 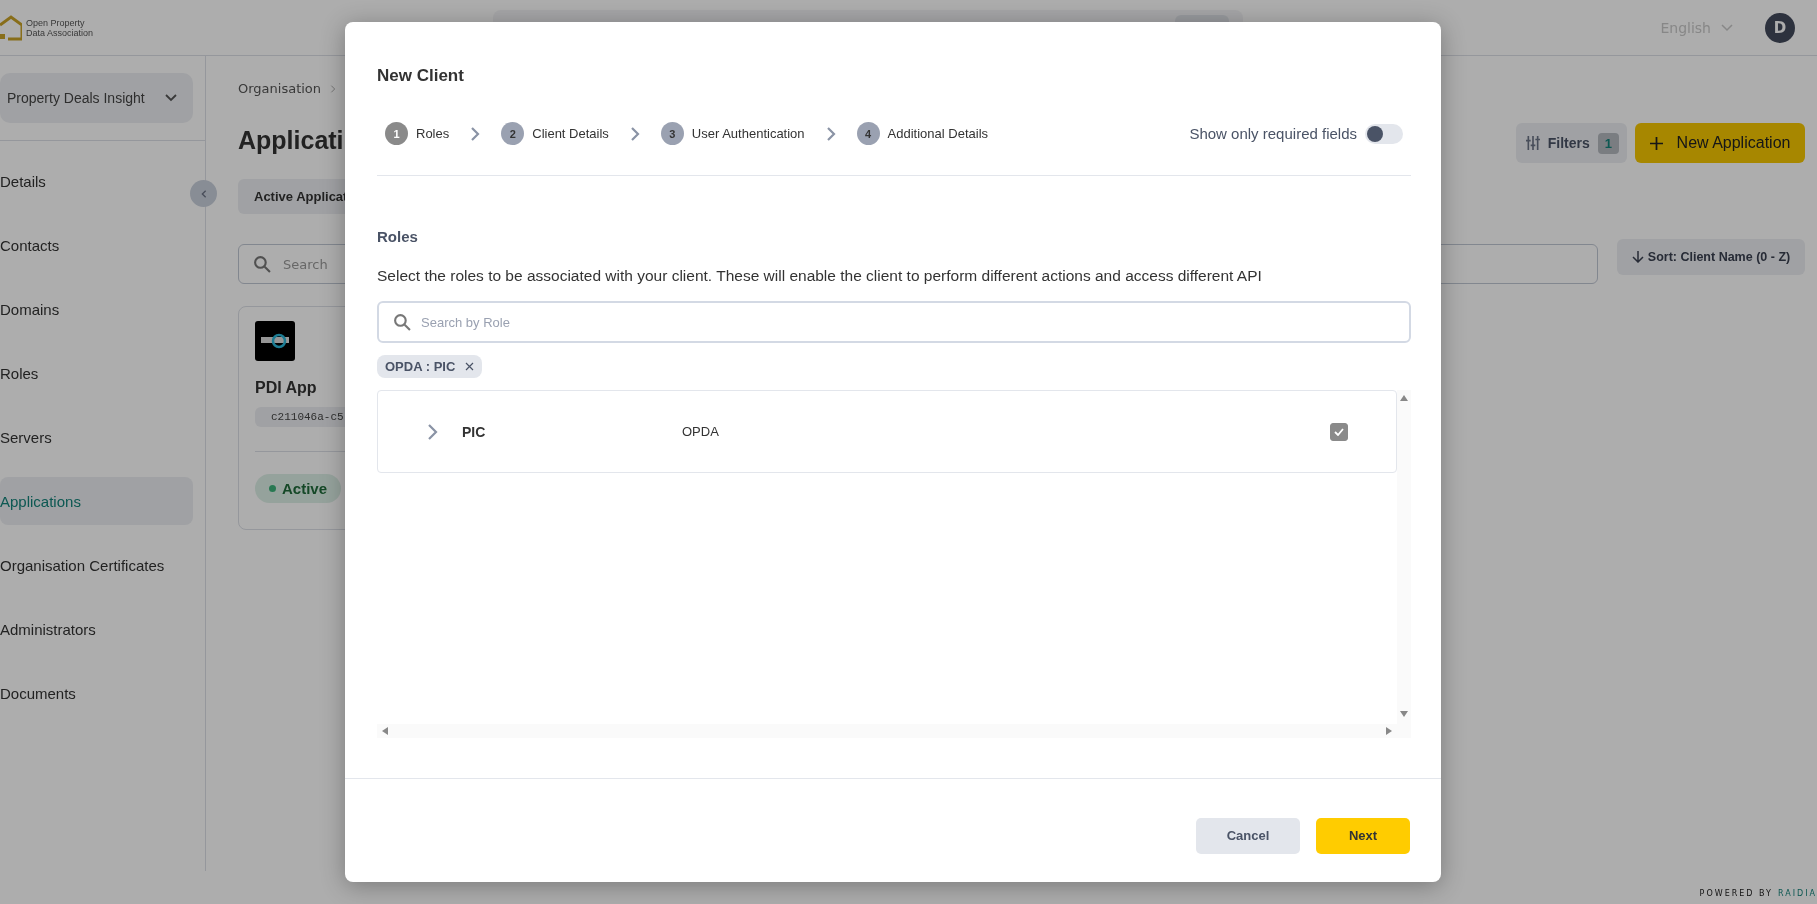 I want to click on organisation-name: Property Deals Insight, so click(x=76, y=98).